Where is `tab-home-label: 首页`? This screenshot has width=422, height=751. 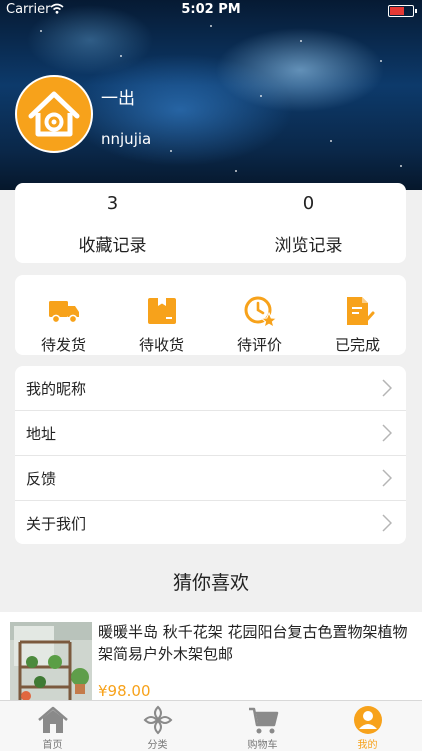
tab-home-label: 首页 is located at coordinates (52, 745).